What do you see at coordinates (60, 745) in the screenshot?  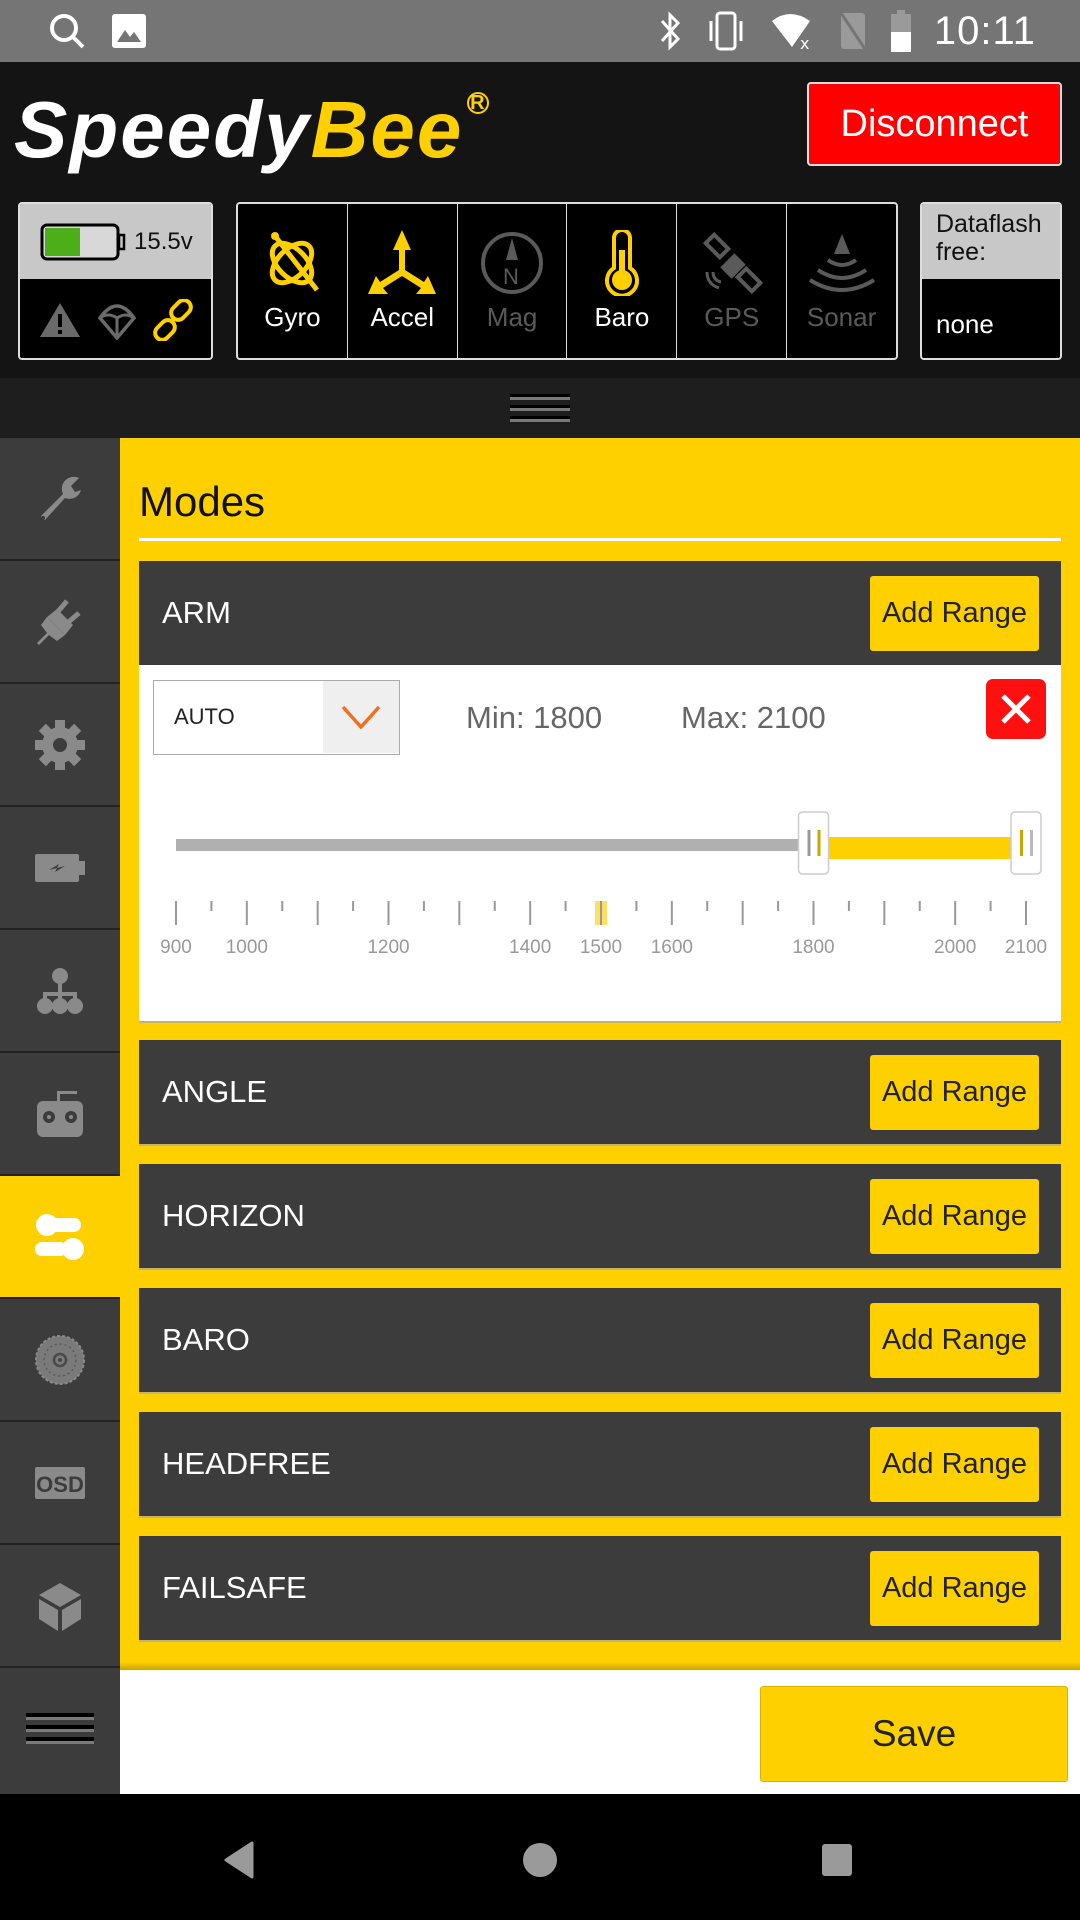 I see `sidebar-item-configuration` at bounding box center [60, 745].